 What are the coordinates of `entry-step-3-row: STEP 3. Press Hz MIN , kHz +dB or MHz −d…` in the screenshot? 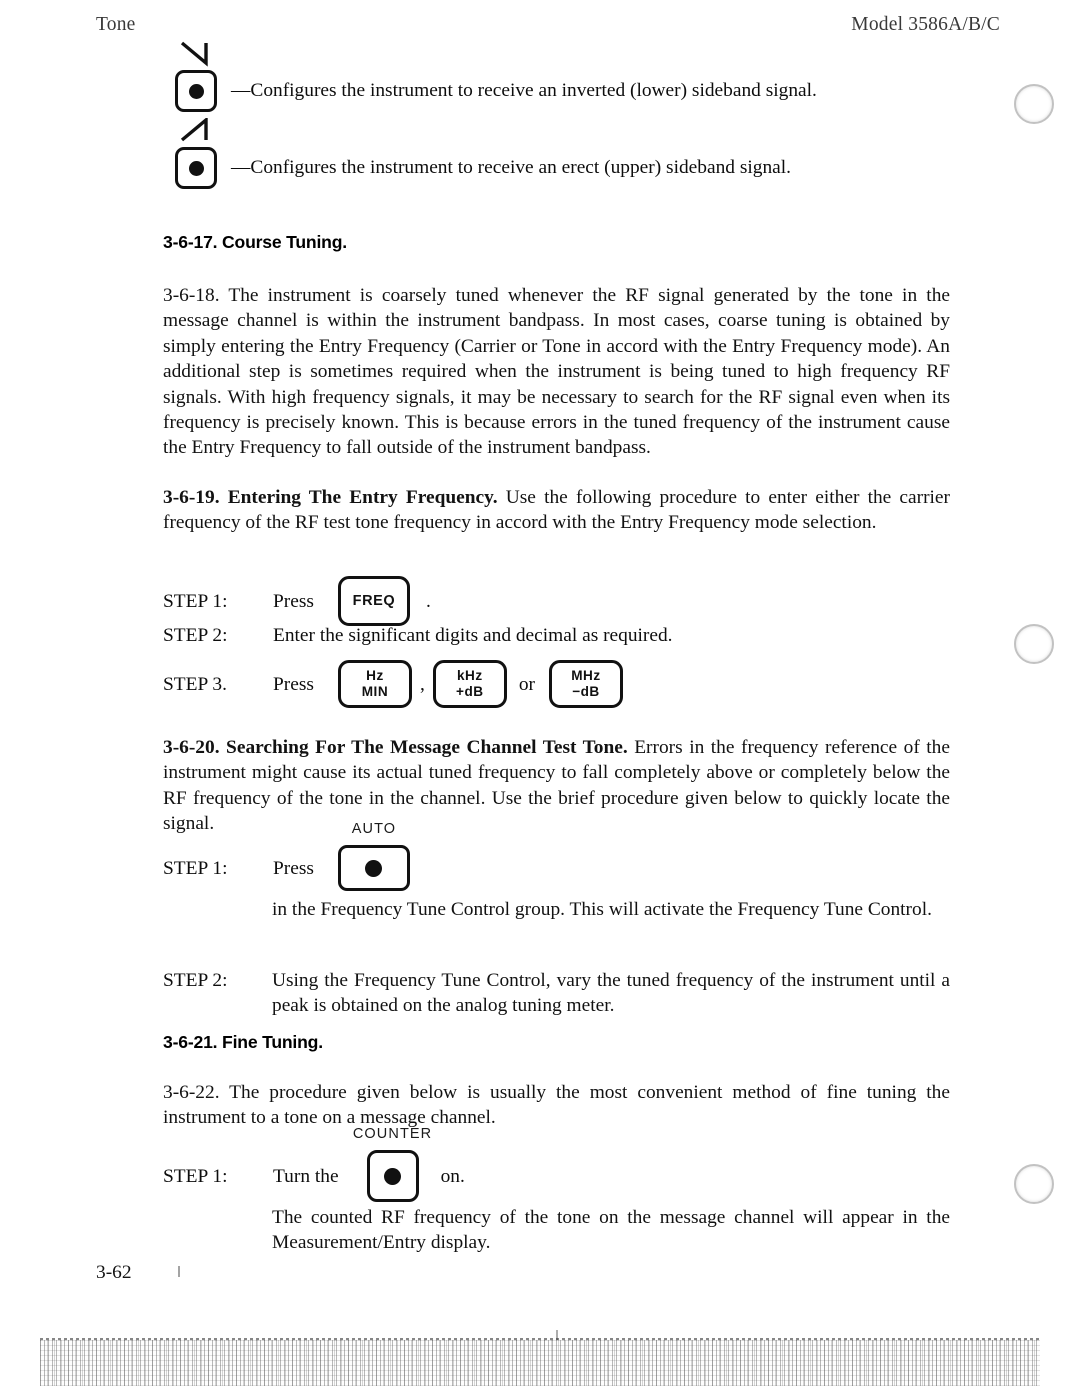 It's located at (393, 684).